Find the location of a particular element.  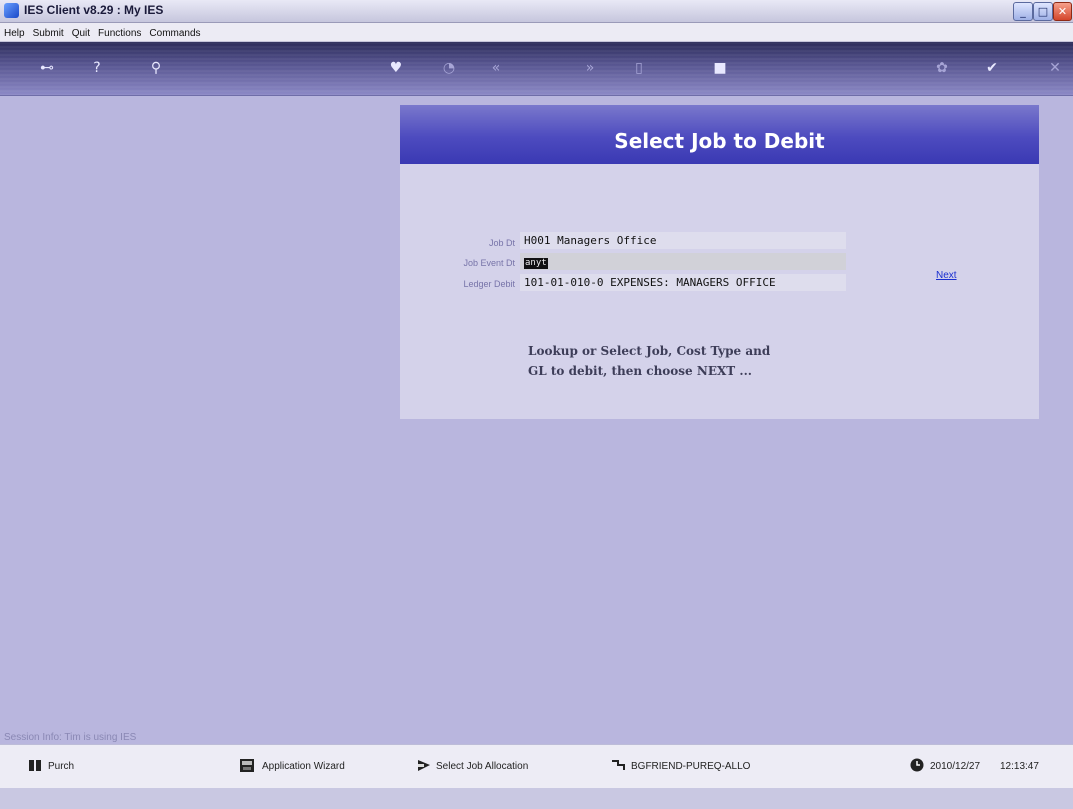

page-title: Select Job to Debit is located at coordinates (719, 141).